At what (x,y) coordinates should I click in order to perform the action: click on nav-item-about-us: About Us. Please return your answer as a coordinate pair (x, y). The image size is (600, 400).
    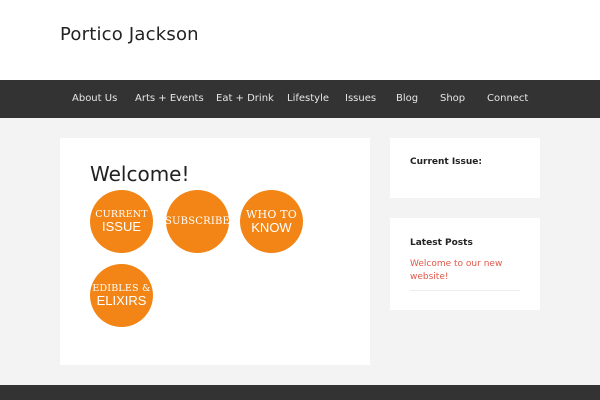
    Looking at the image, I should click on (94, 99).